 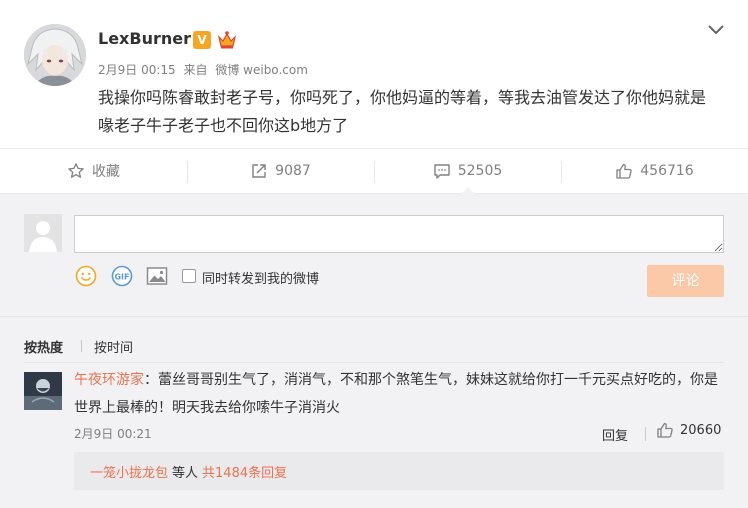 What do you see at coordinates (615, 434) in the screenshot?
I see `reply-button: 回复` at bounding box center [615, 434].